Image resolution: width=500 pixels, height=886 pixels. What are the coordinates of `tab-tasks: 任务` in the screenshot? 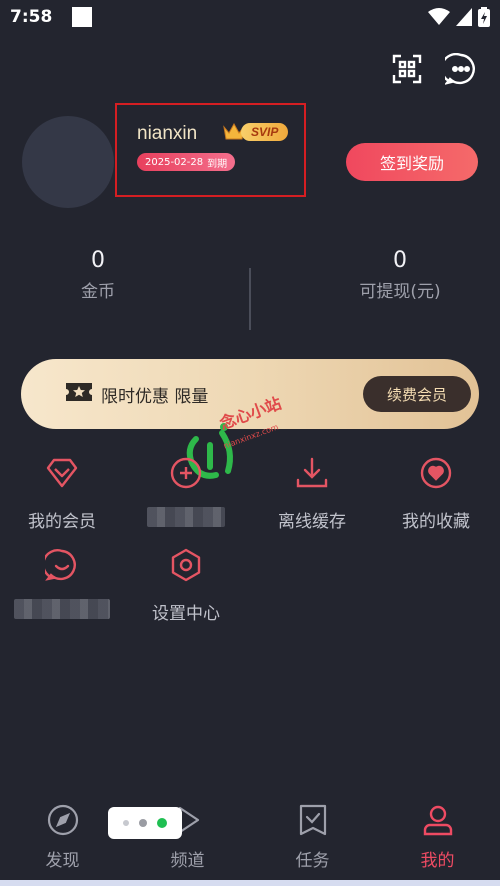 It's located at (312, 835).